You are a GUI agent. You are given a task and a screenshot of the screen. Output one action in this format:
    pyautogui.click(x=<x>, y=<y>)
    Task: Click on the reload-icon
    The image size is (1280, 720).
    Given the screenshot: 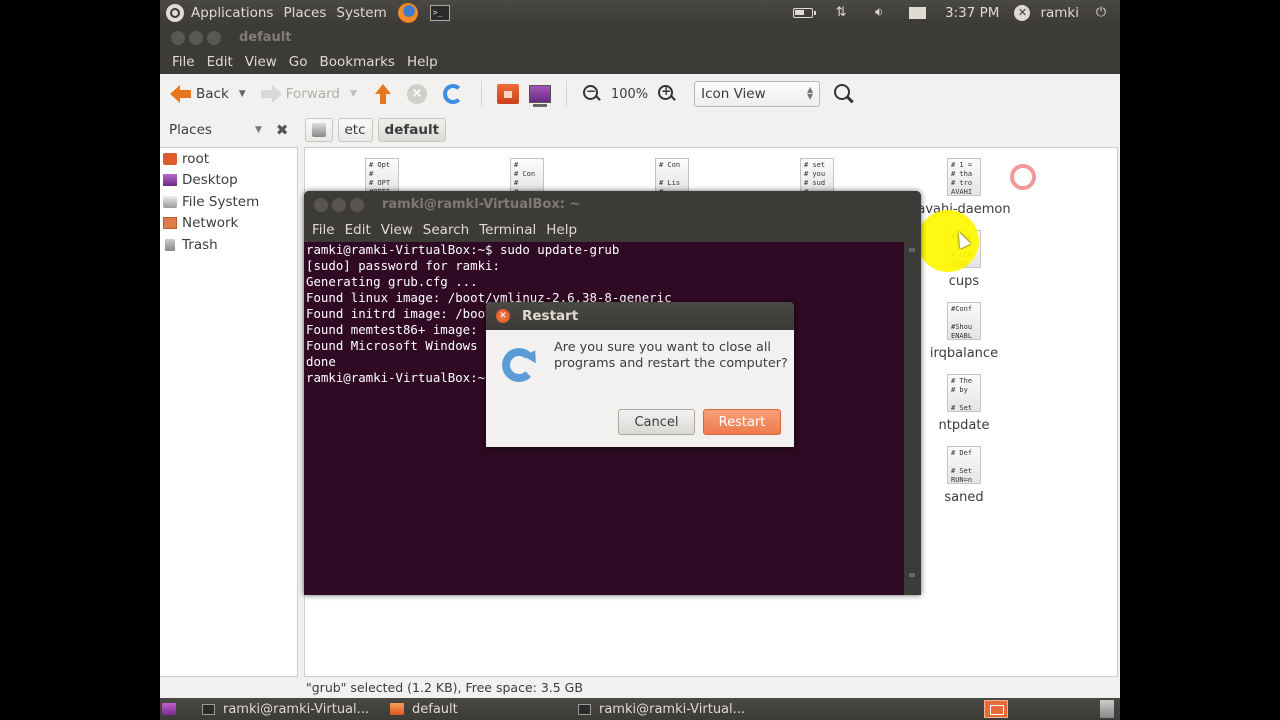 What is the action you would take?
    pyautogui.click(x=452, y=94)
    